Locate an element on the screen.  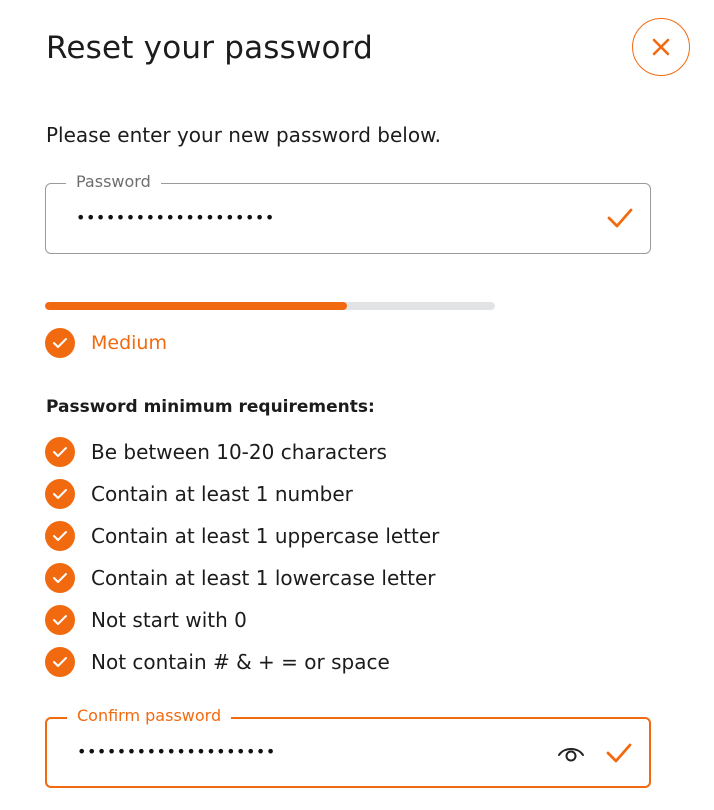
requirement-item: Be between 10-20 characters is located at coordinates (242, 452).